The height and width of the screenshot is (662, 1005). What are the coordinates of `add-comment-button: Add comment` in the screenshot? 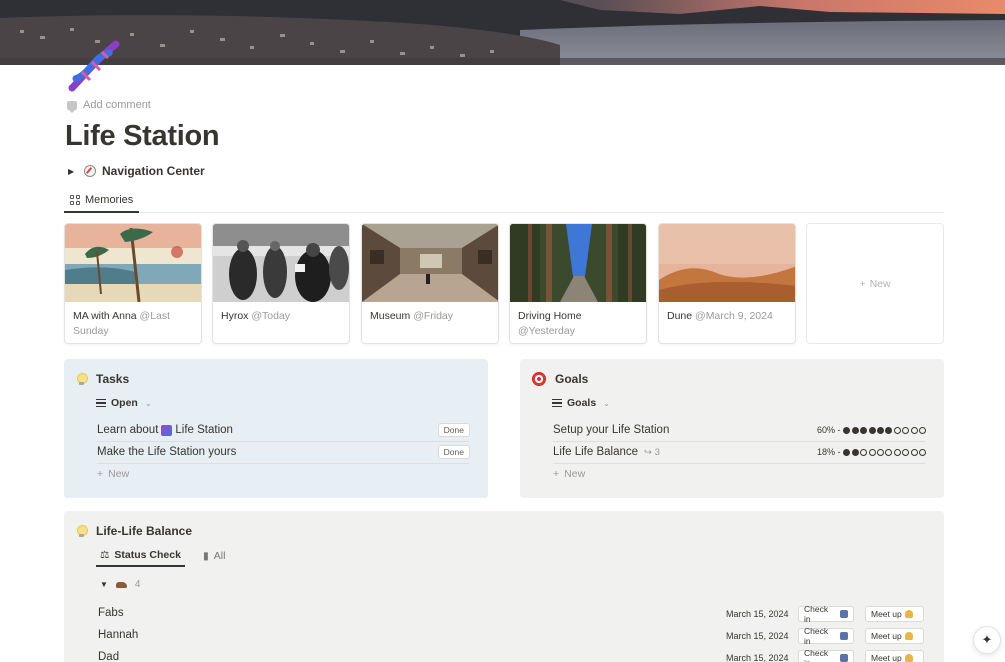 It's located at (109, 106).